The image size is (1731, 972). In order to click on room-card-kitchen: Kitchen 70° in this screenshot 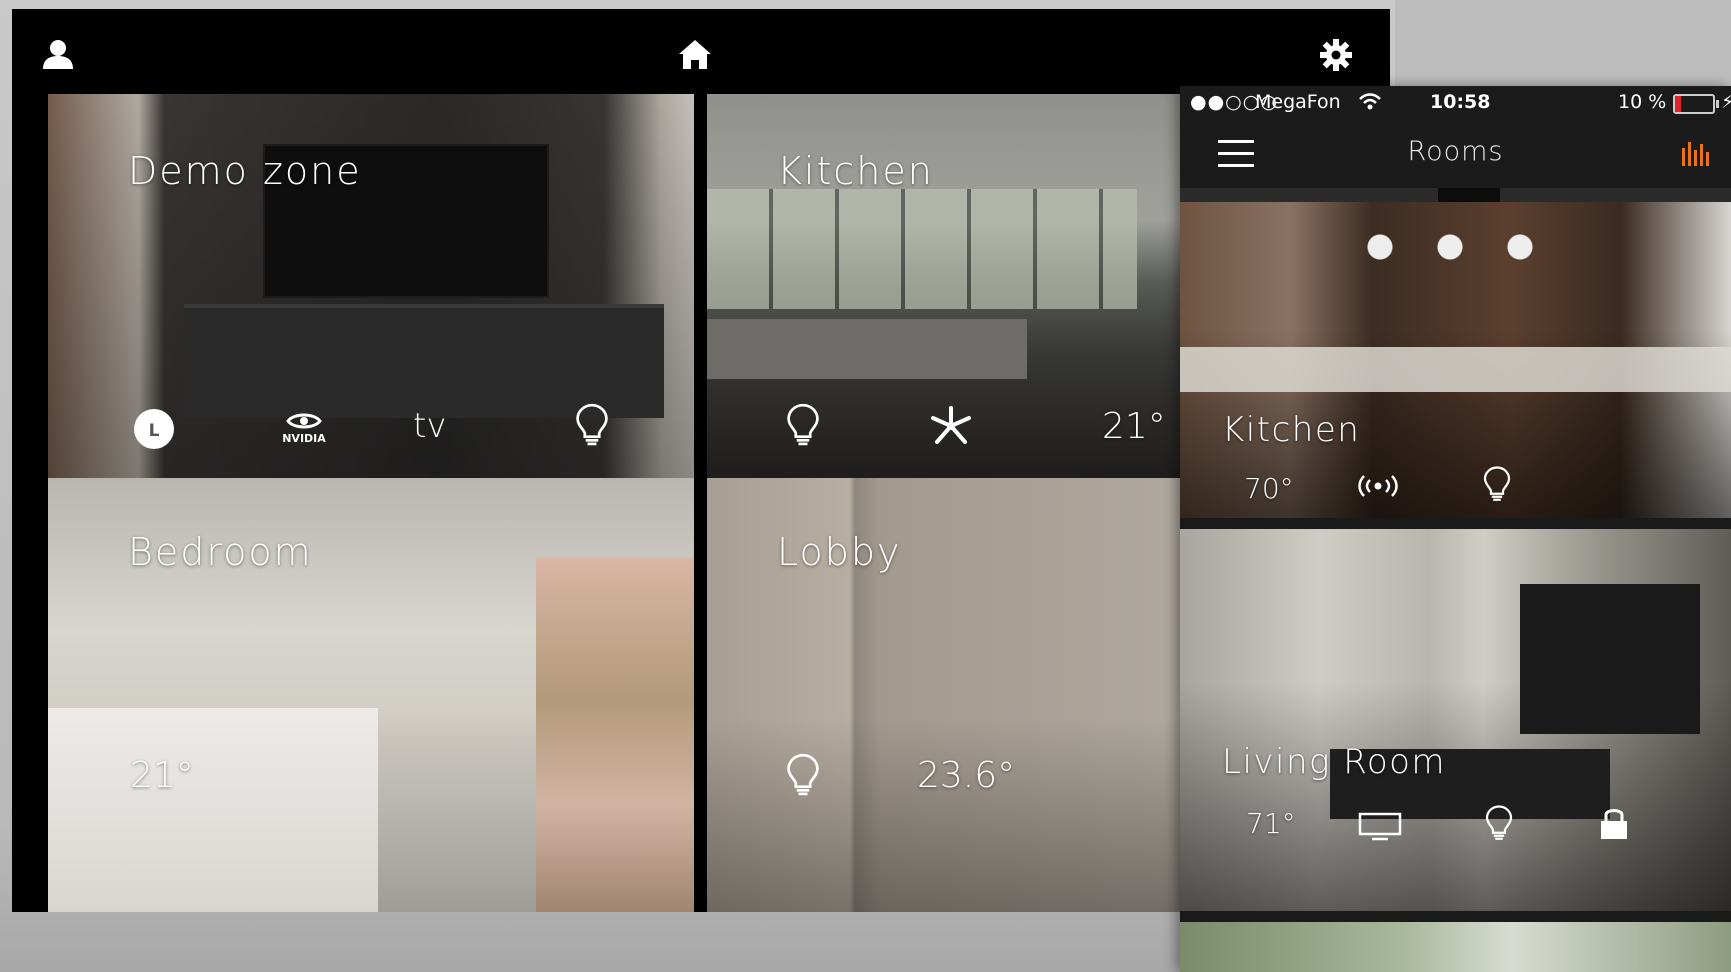, I will do `click(1455, 360)`.